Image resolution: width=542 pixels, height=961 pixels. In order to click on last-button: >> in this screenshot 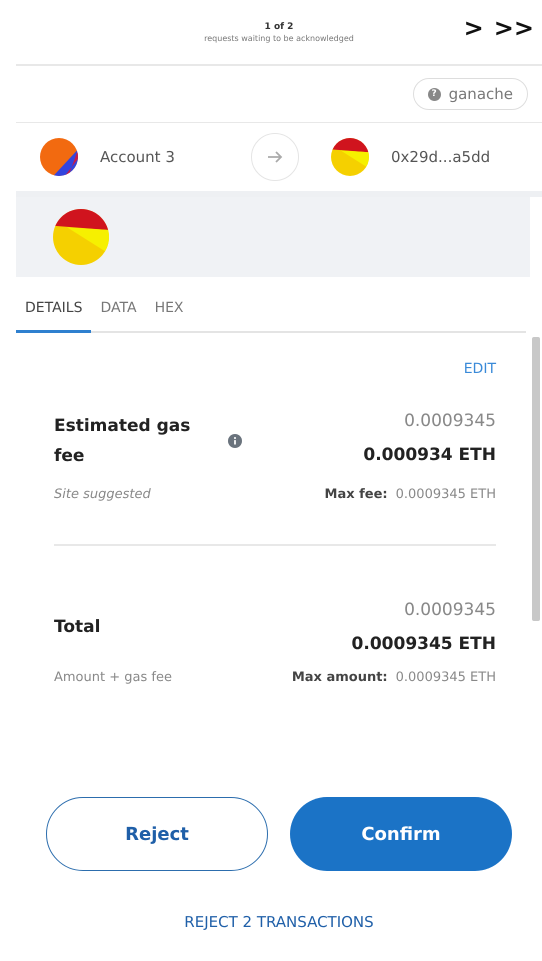, I will do `click(514, 28)`.